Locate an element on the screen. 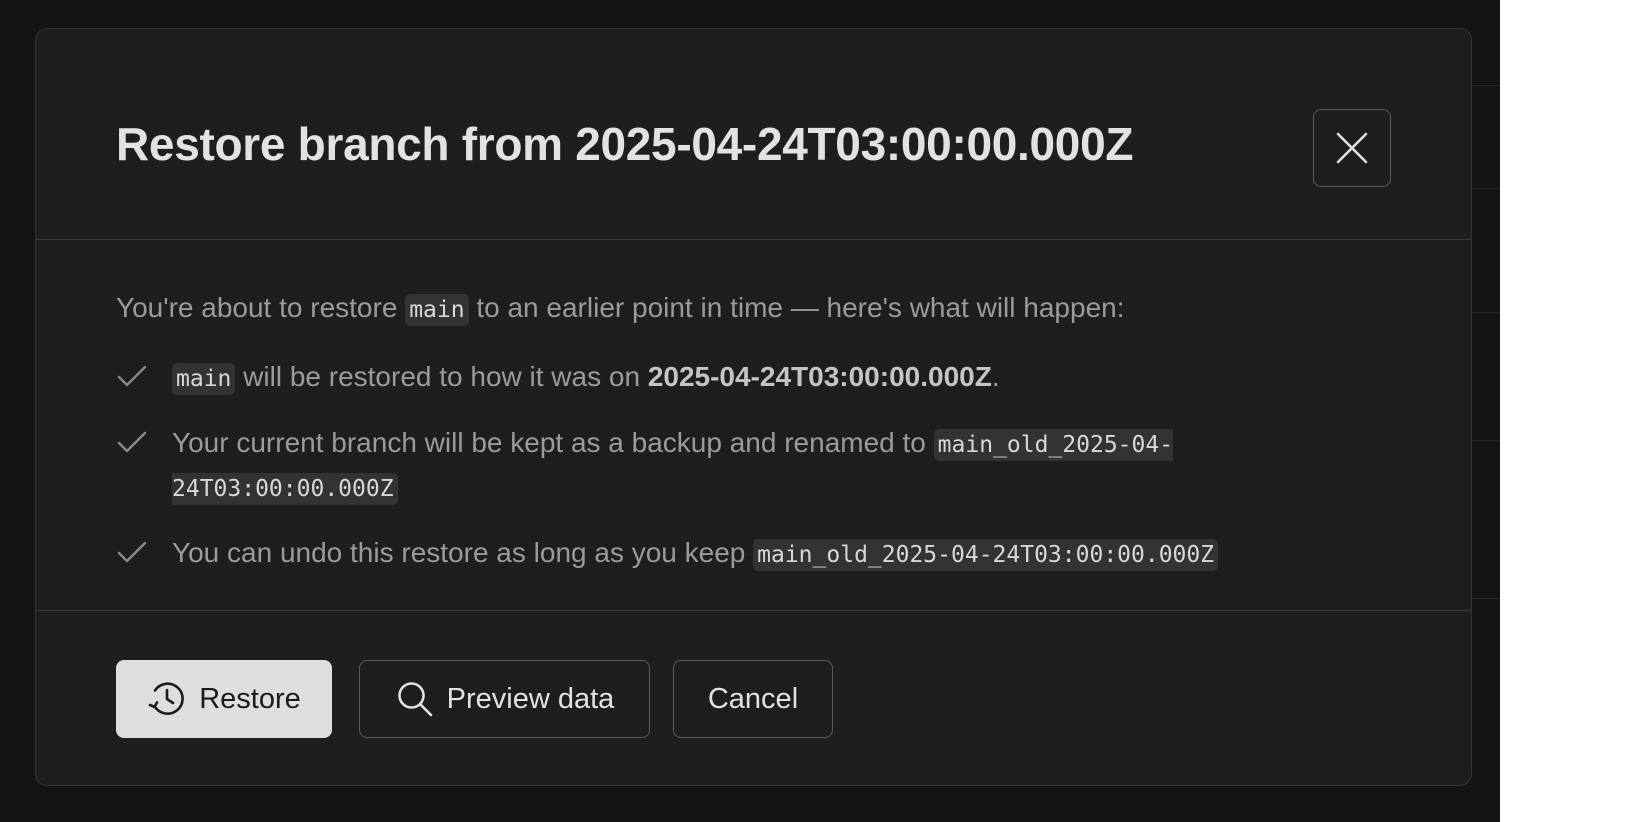  history-icon is located at coordinates (167, 699).